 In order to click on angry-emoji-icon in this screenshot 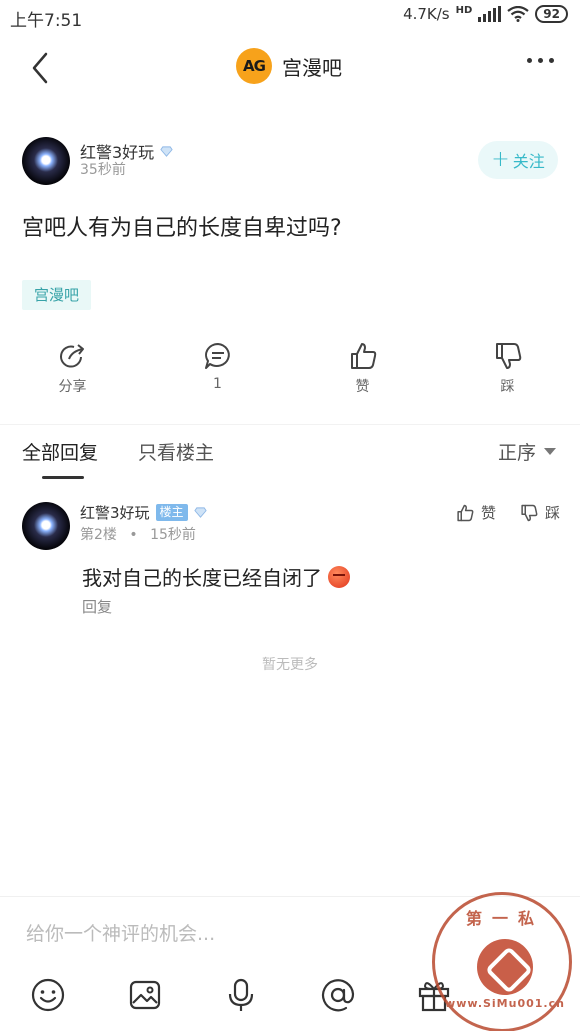, I will do `click(339, 576)`.